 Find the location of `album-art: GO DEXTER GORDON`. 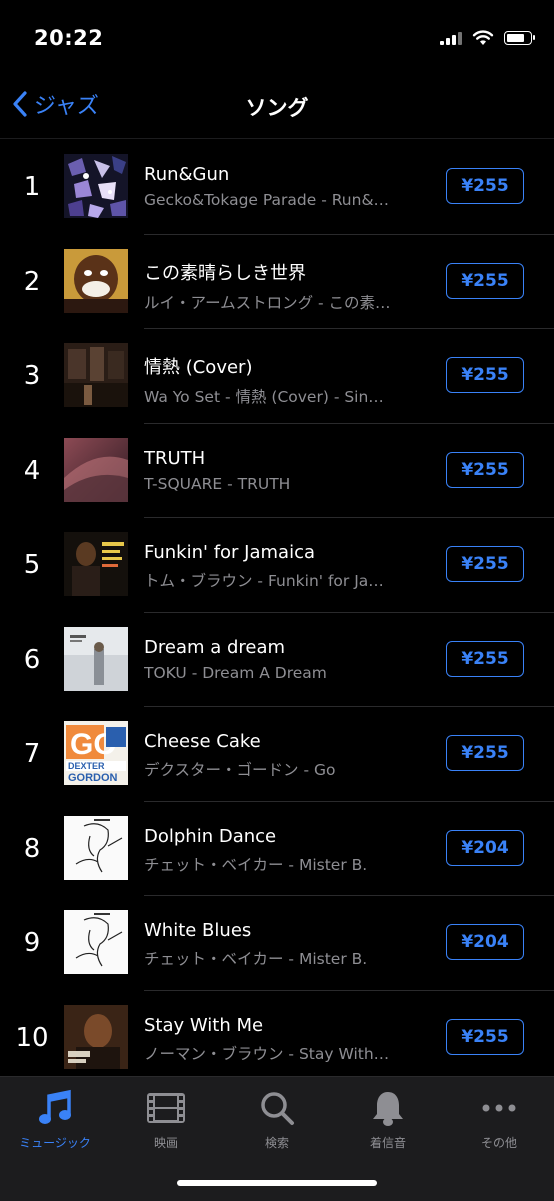

album-art: GO DEXTER GORDON is located at coordinates (96, 753).